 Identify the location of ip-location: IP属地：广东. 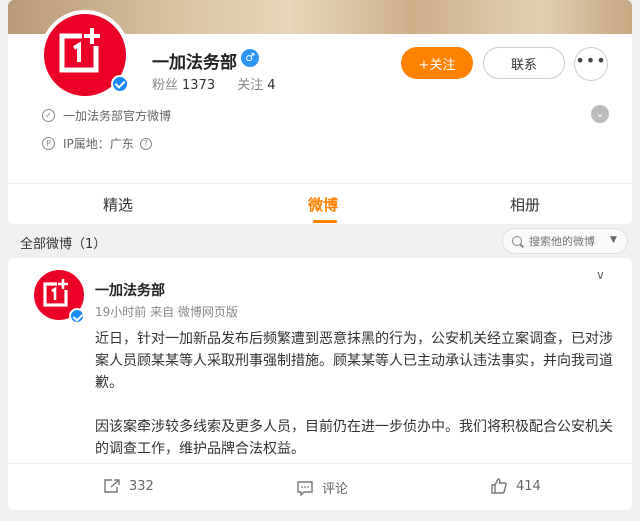
(98, 144).